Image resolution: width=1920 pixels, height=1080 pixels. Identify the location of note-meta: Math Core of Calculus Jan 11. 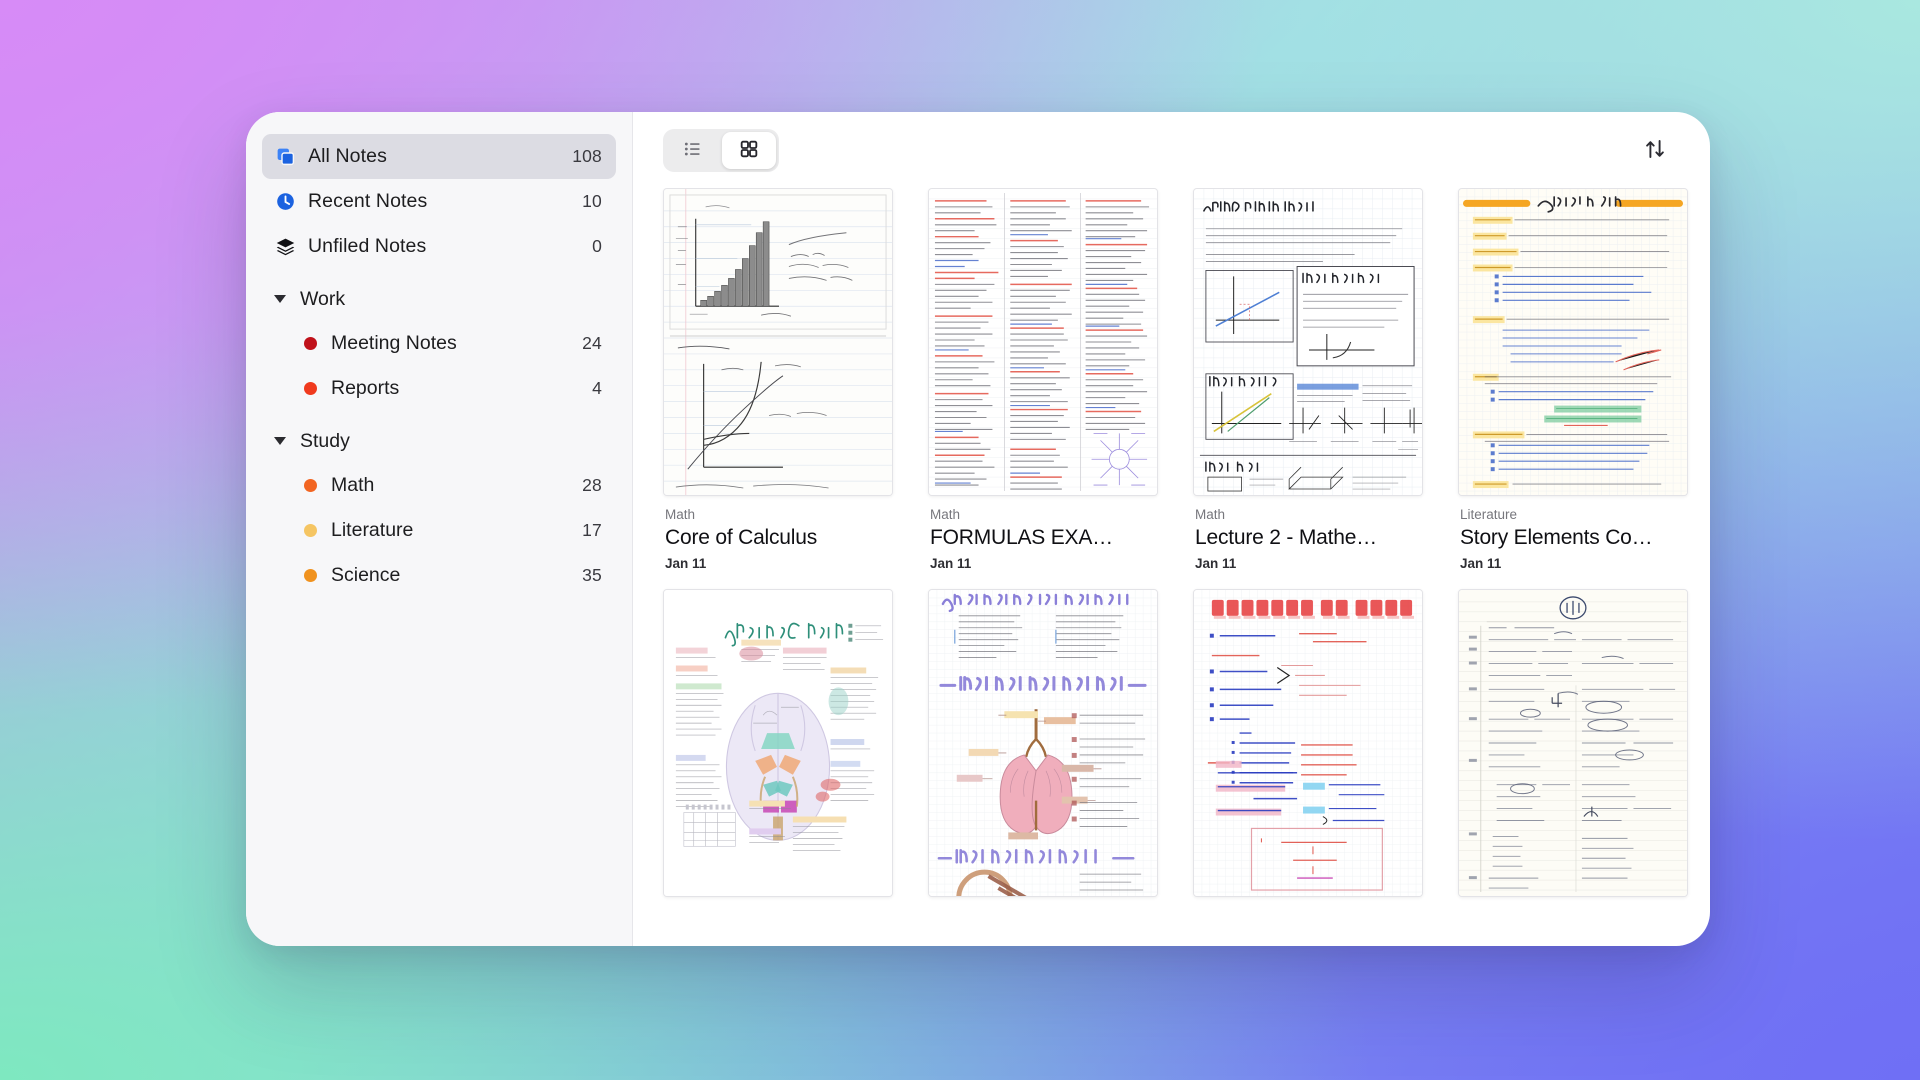
(778, 533).